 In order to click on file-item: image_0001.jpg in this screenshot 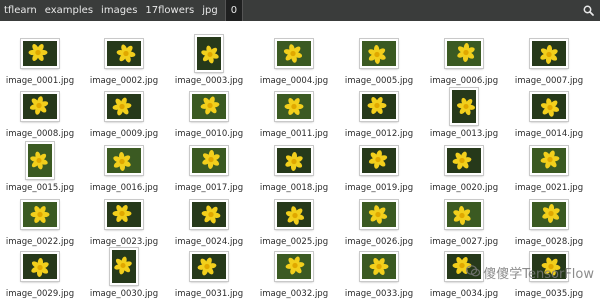, I will do `click(40, 60)`.